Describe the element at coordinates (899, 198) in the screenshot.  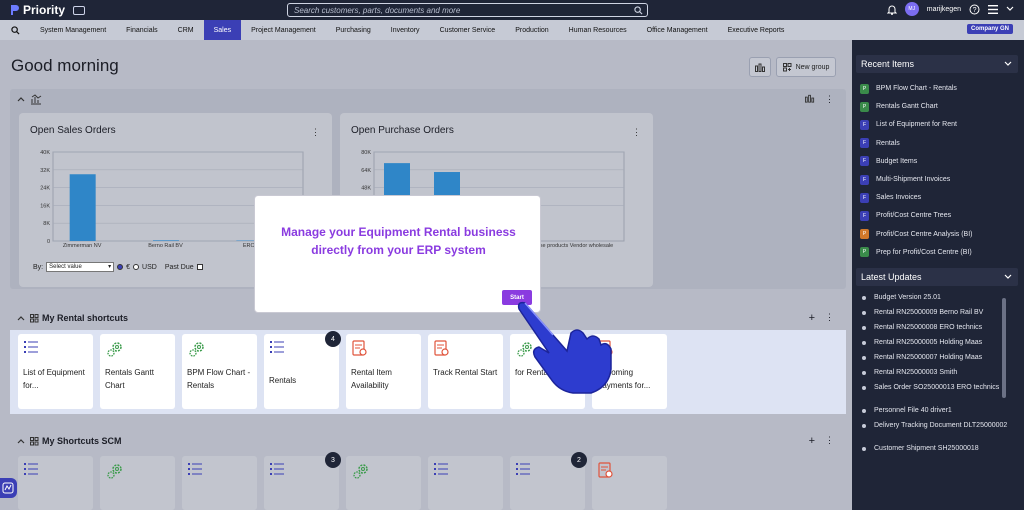
I see `recent-item-label: Sales Invoices` at that location.